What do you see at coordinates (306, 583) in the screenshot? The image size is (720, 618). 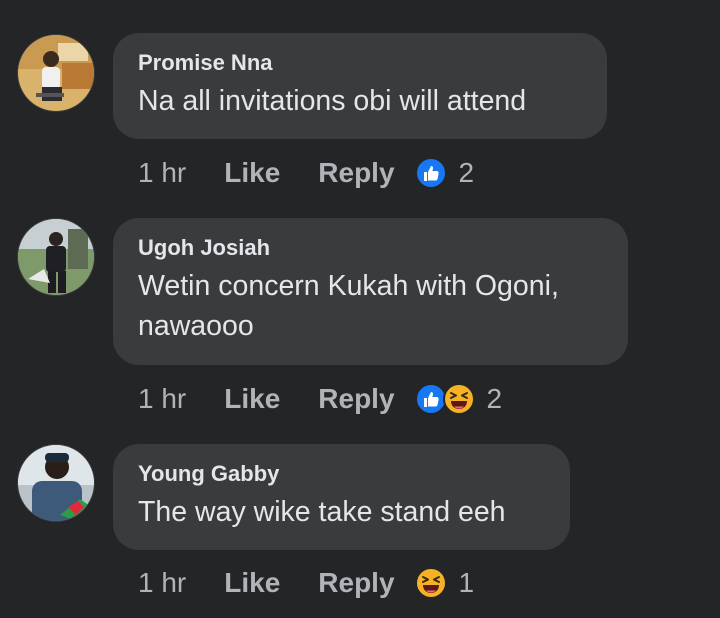 I see `comment-actions: 1 hr Like Reply 1` at bounding box center [306, 583].